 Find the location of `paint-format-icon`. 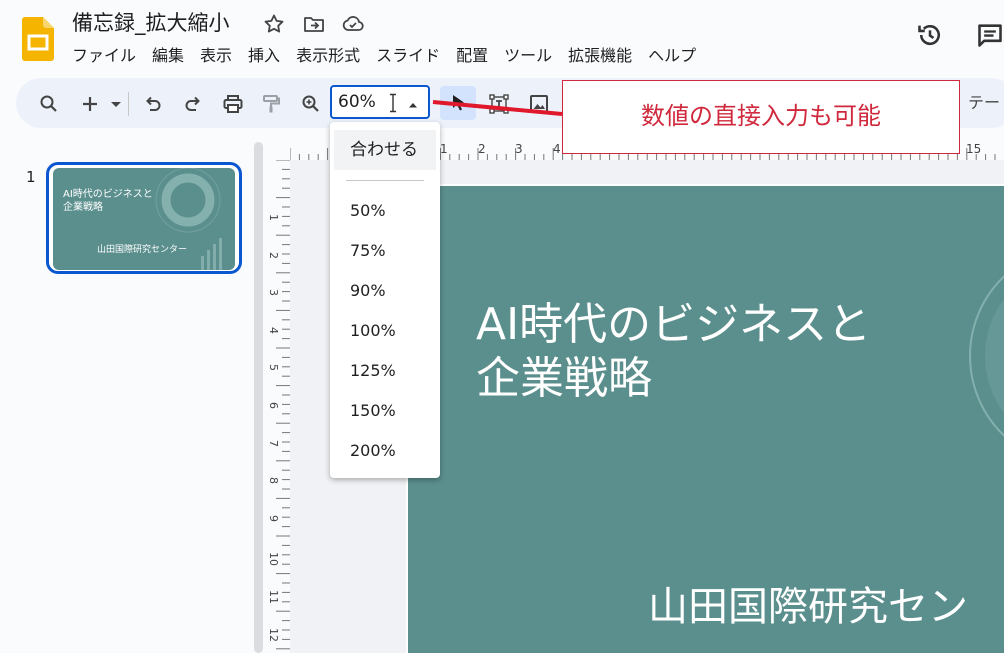

paint-format-icon is located at coordinates (271, 104).